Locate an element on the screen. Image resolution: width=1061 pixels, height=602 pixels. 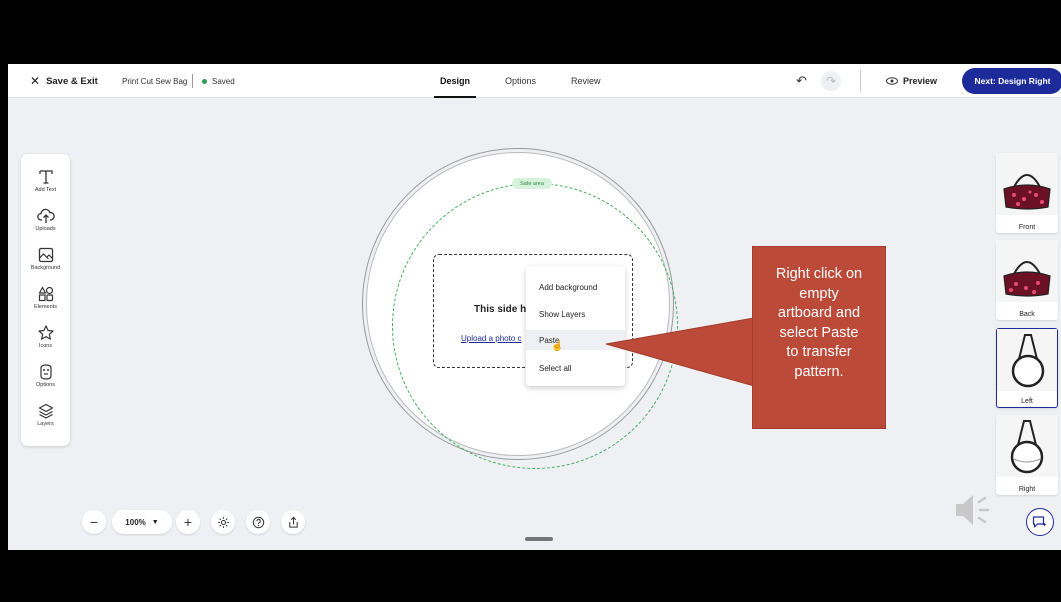
thumbnail-left: Left is located at coordinates (1027, 368).